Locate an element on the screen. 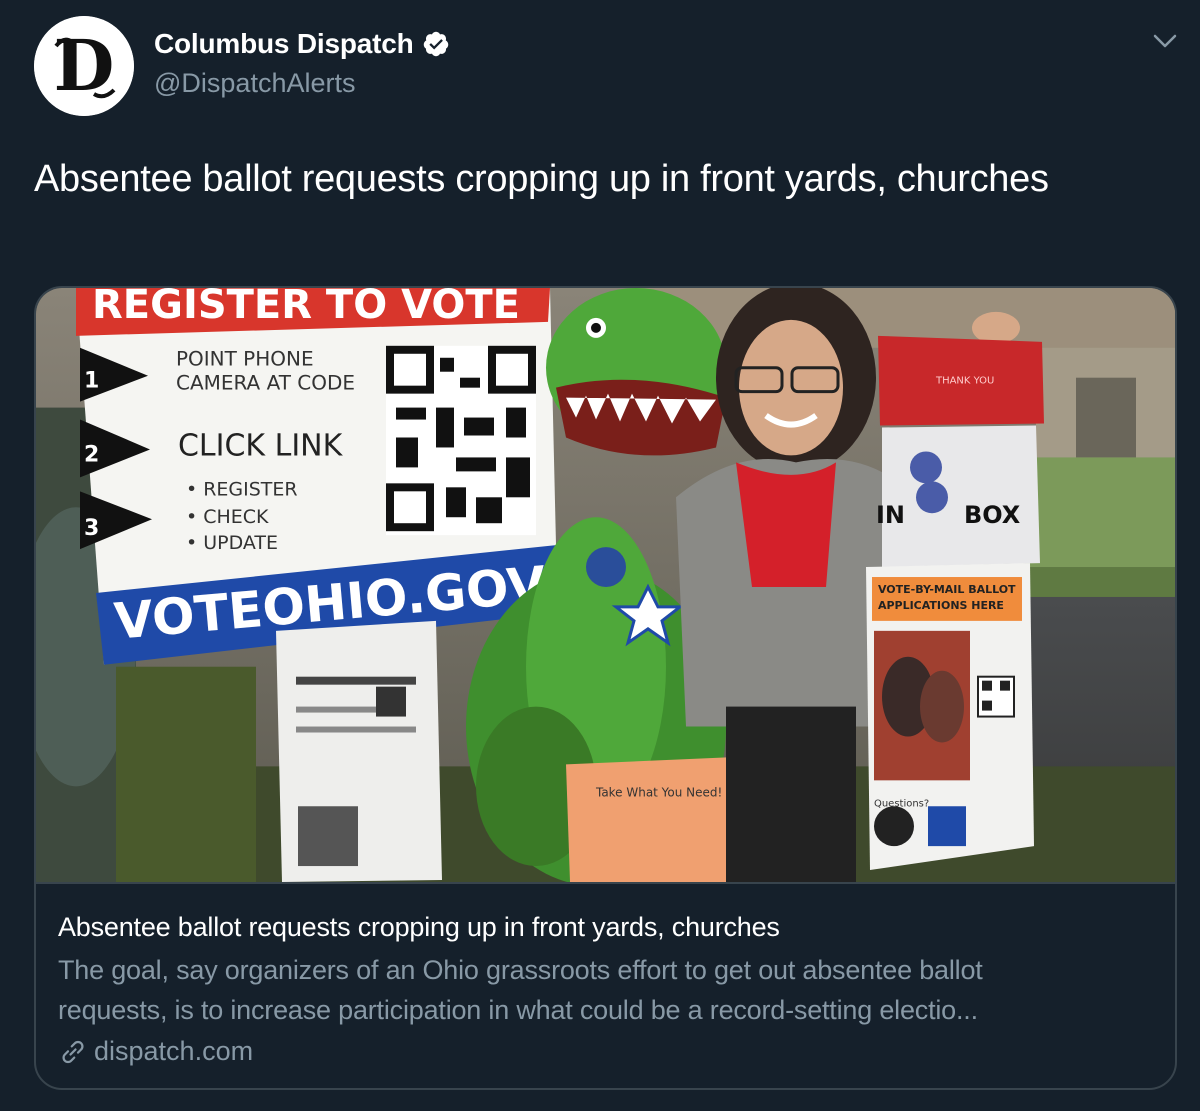  dispatch-d-logo-icon: D is located at coordinates (84, 66).